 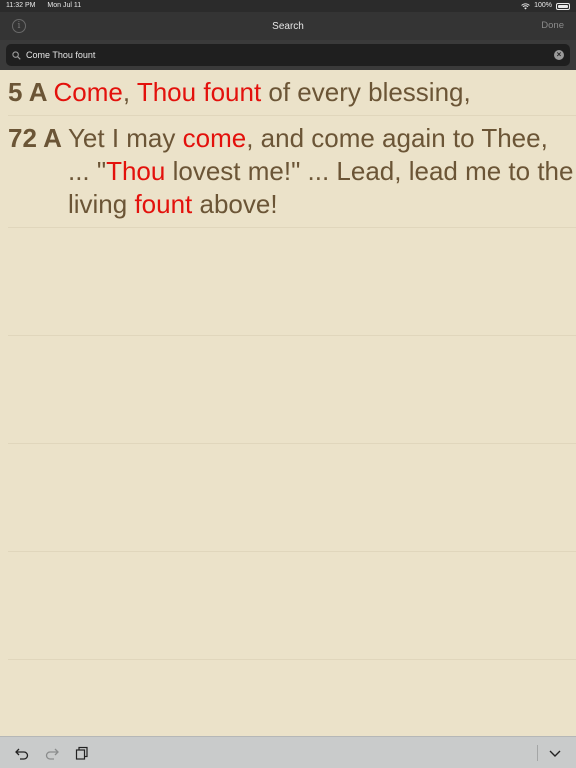 What do you see at coordinates (82, 753) in the screenshot?
I see `copy-icon` at bounding box center [82, 753].